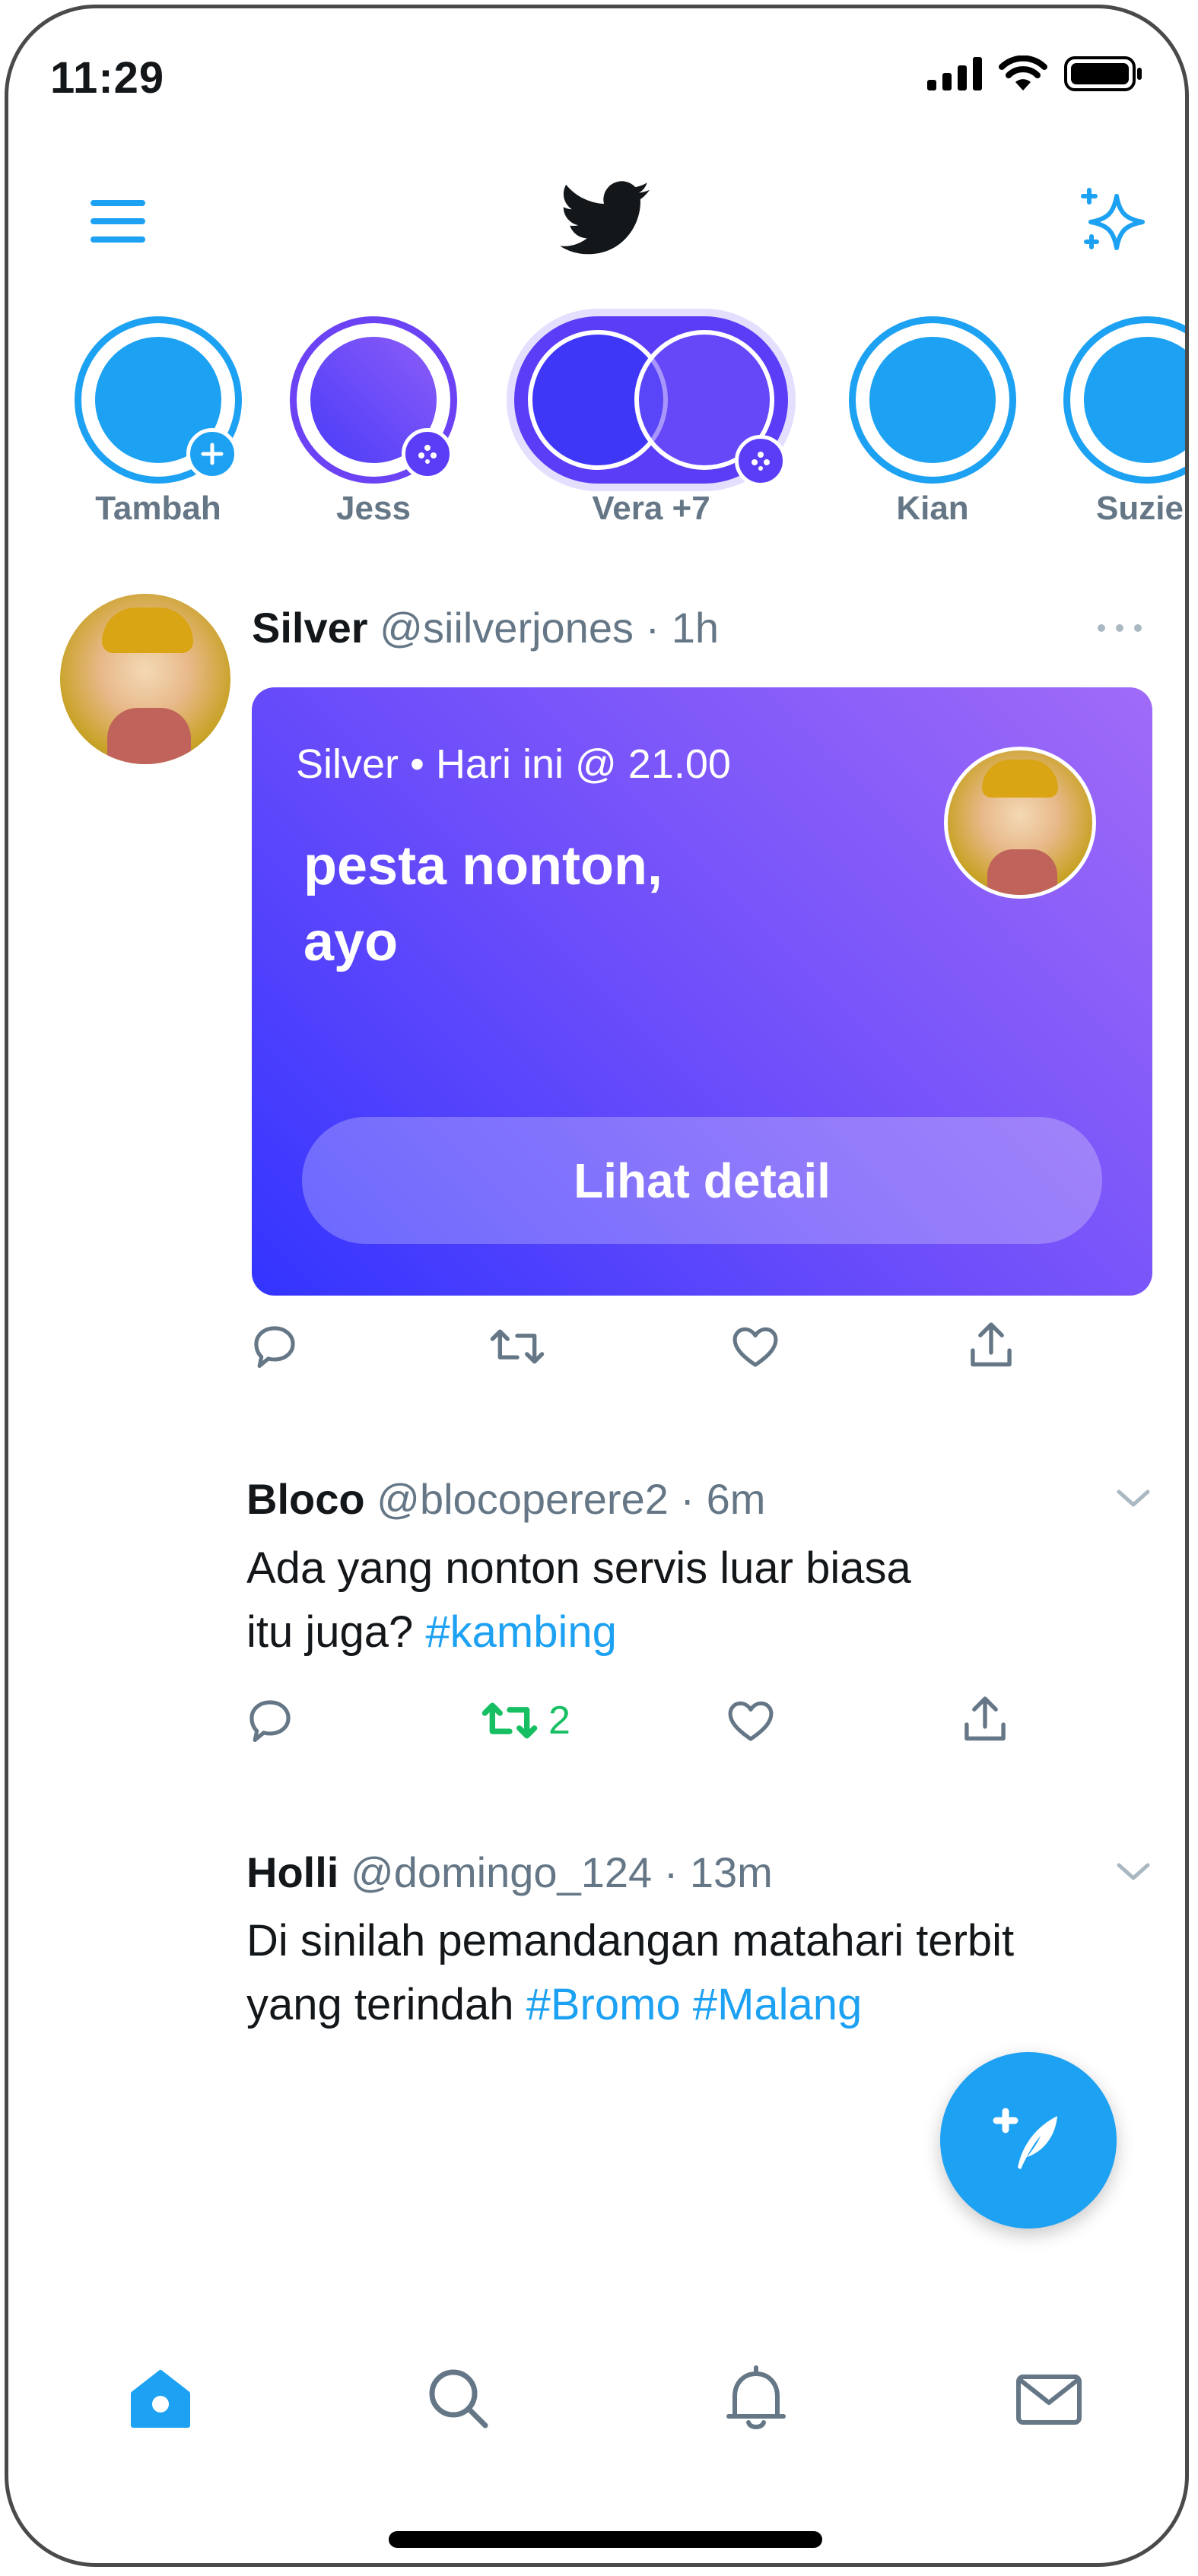 The image size is (1198, 2576). I want to click on retweet-button-active: 2, so click(526, 1720).